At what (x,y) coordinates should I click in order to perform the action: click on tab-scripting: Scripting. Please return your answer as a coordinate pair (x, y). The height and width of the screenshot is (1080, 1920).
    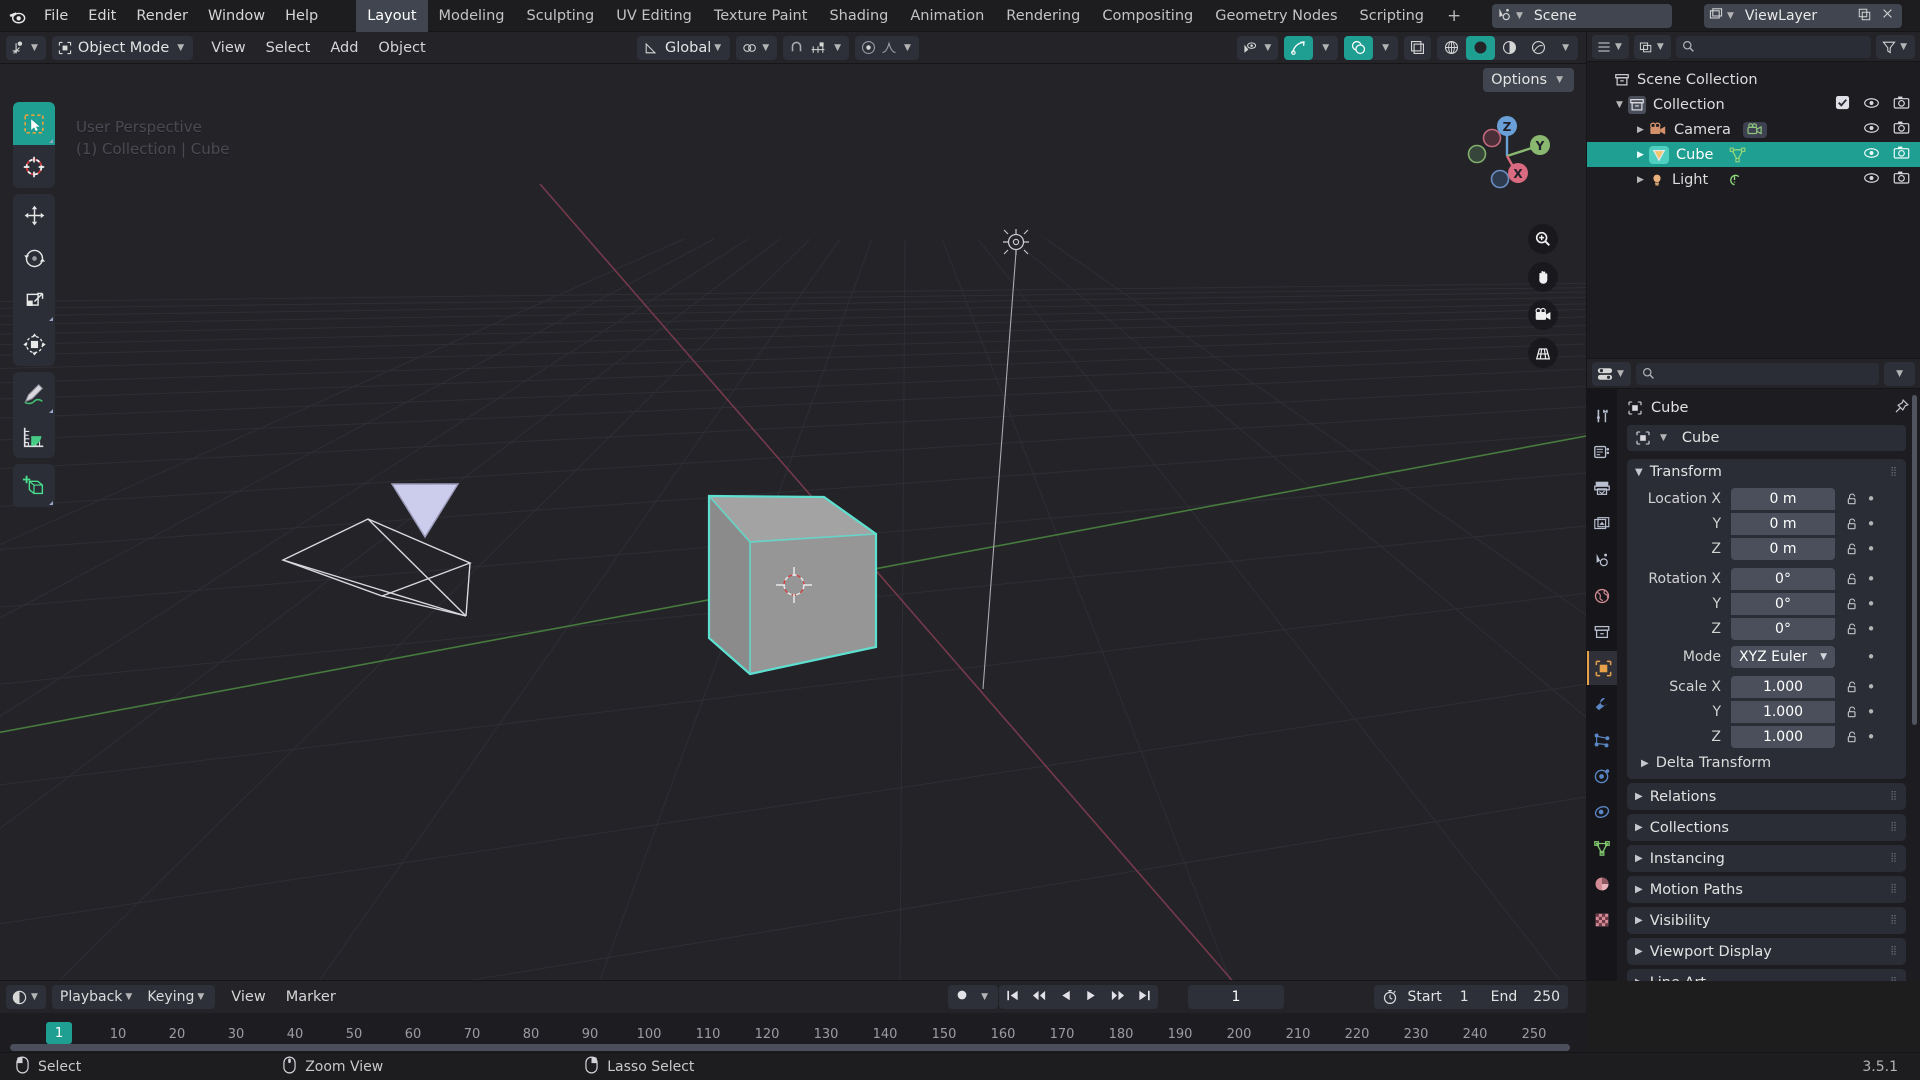
    Looking at the image, I should click on (1392, 16).